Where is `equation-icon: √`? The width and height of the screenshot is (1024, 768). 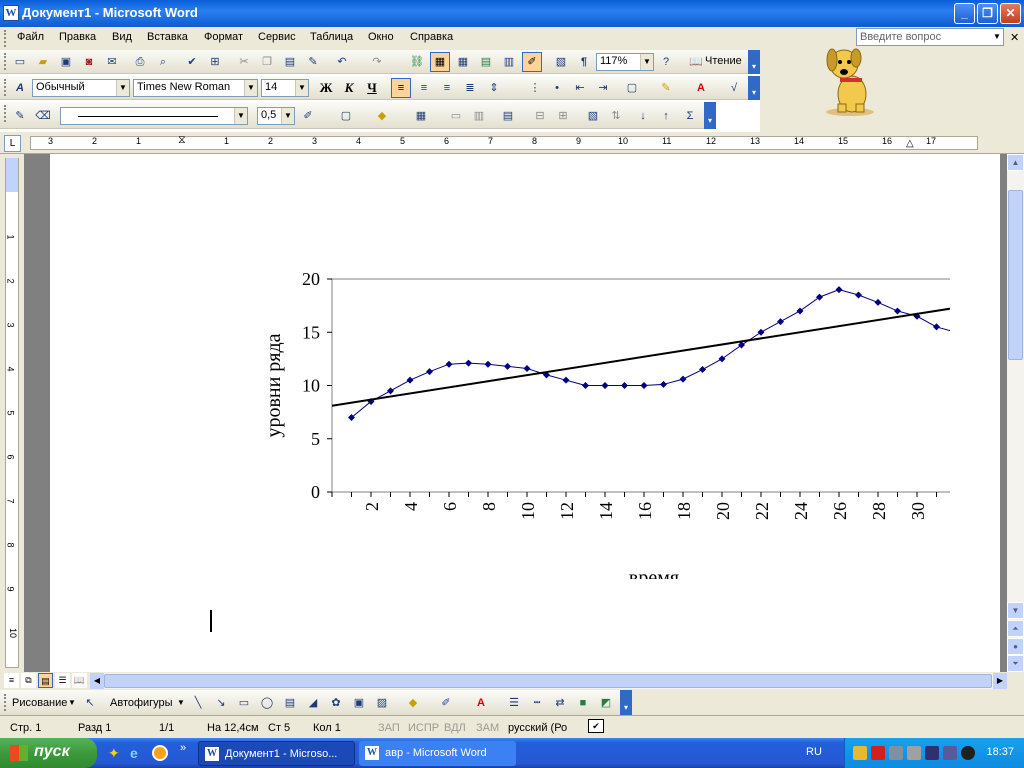
equation-icon: √ is located at coordinates (734, 88).